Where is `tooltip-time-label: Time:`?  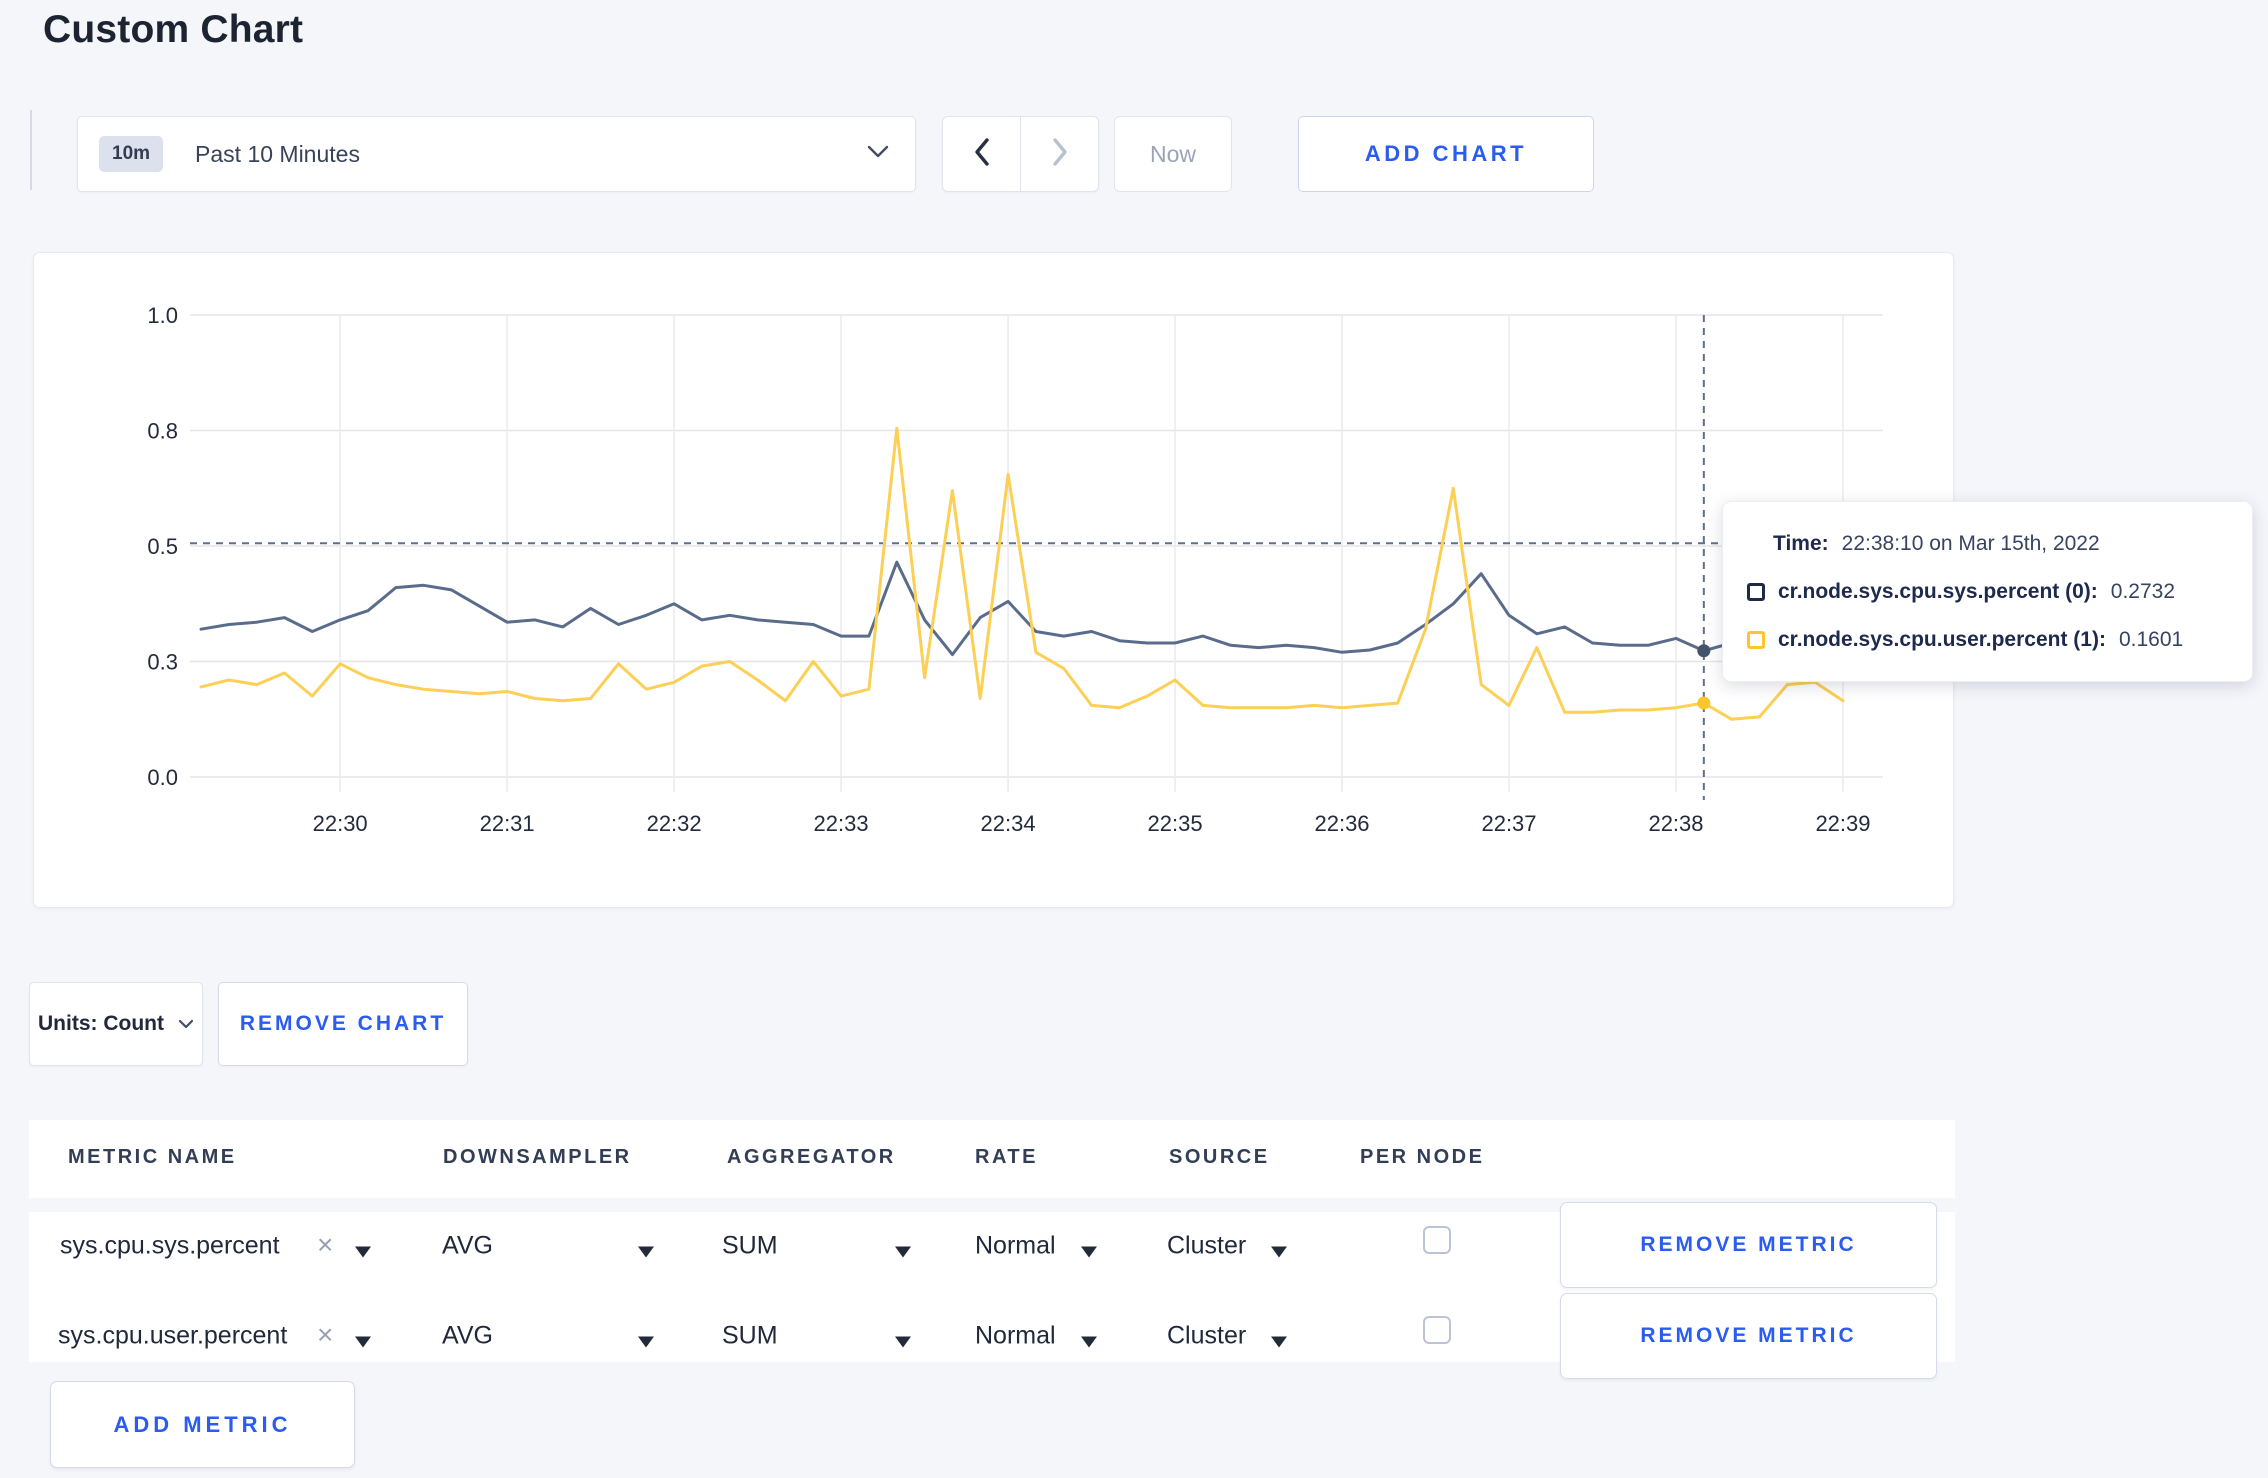
tooltip-time-label: Time: is located at coordinates (1801, 543).